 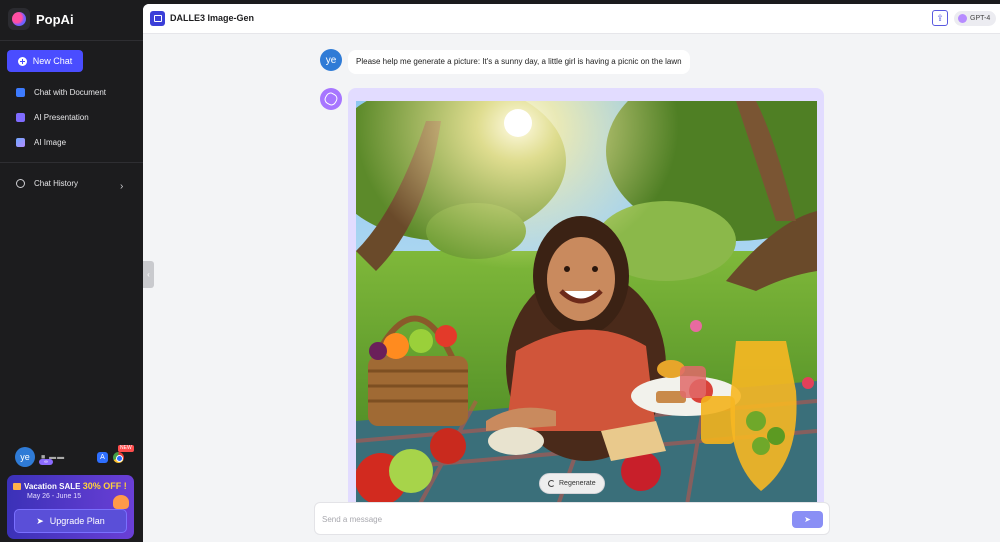 I want to click on brand: PopAi, so click(x=41, y=19).